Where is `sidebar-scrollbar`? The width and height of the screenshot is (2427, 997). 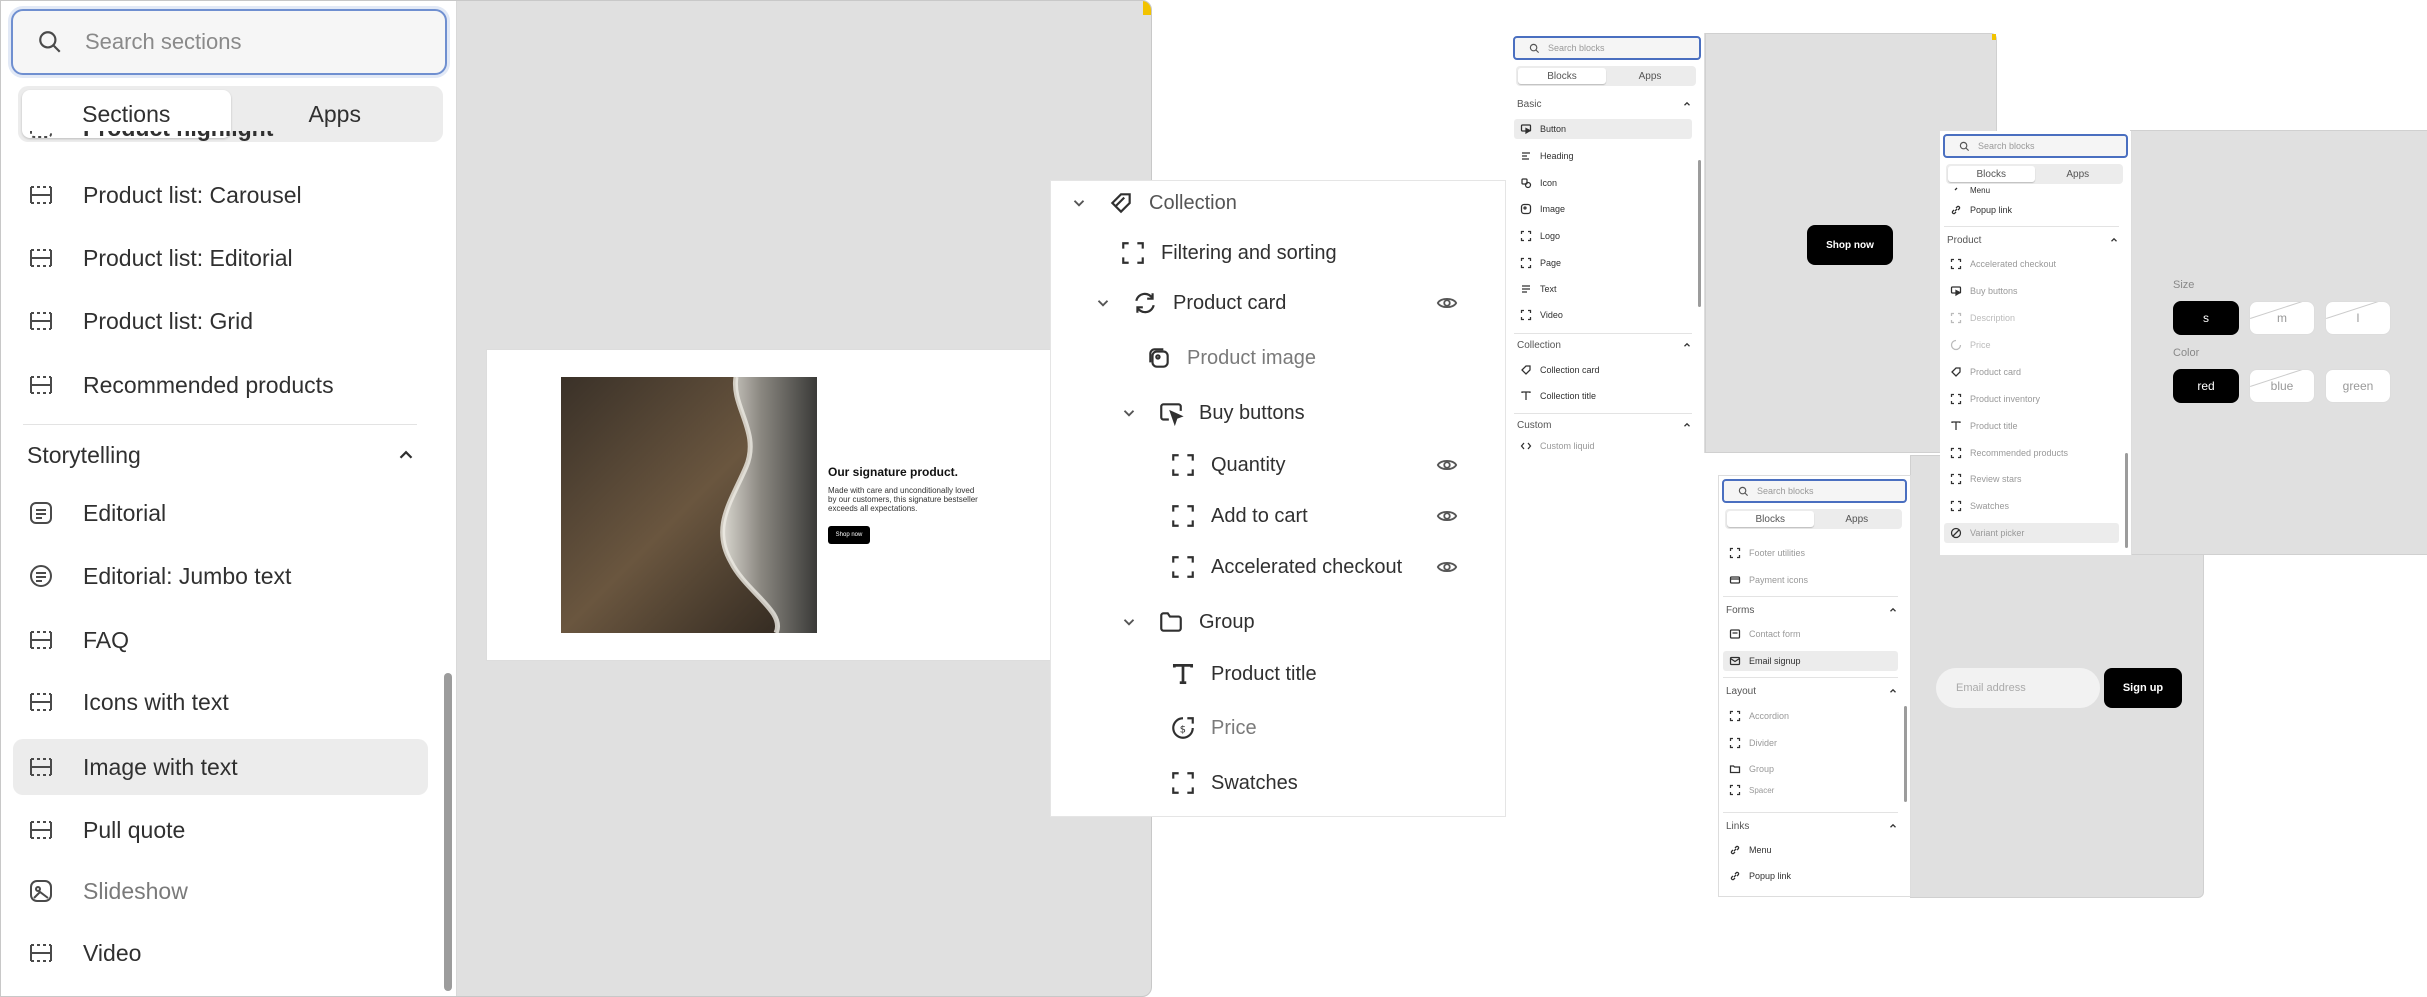 sidebar-scrollbar is located at coordinates (448, 832).